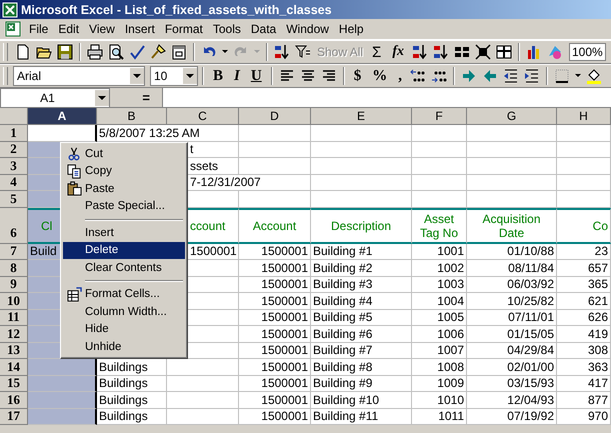 This screenshot has width=611, height=433. Describe the element at coordinates (218, 76) in the screenshot. I see `bold-button: B` at that location.